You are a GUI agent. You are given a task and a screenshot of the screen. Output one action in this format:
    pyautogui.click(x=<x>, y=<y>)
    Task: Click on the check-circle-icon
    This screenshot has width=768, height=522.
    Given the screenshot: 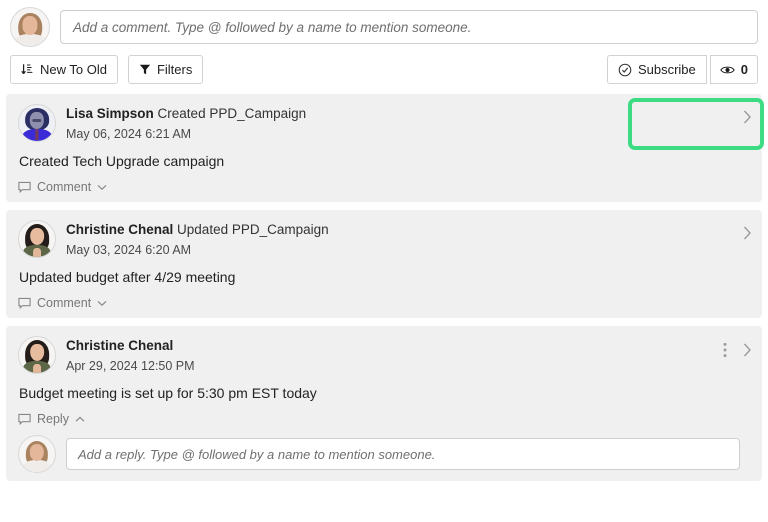 What is the action you would take?
    pyautogui.click(x=625, y=70)
    